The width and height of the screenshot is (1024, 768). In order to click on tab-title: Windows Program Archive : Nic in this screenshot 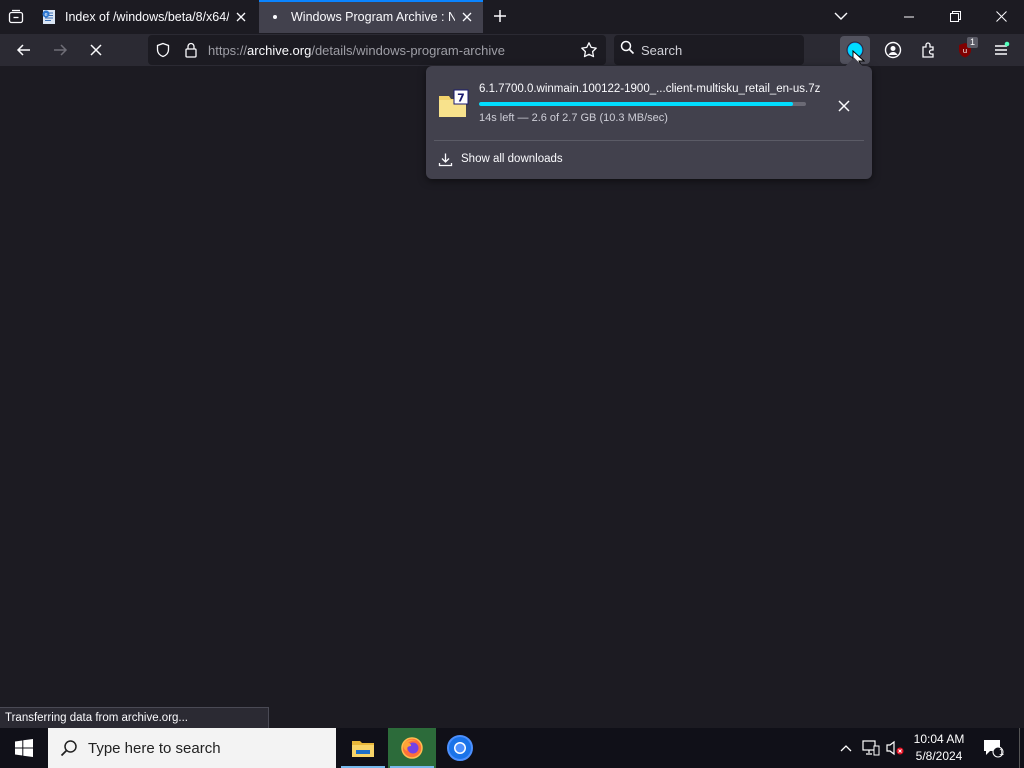, I will do `click(373, 16)`.